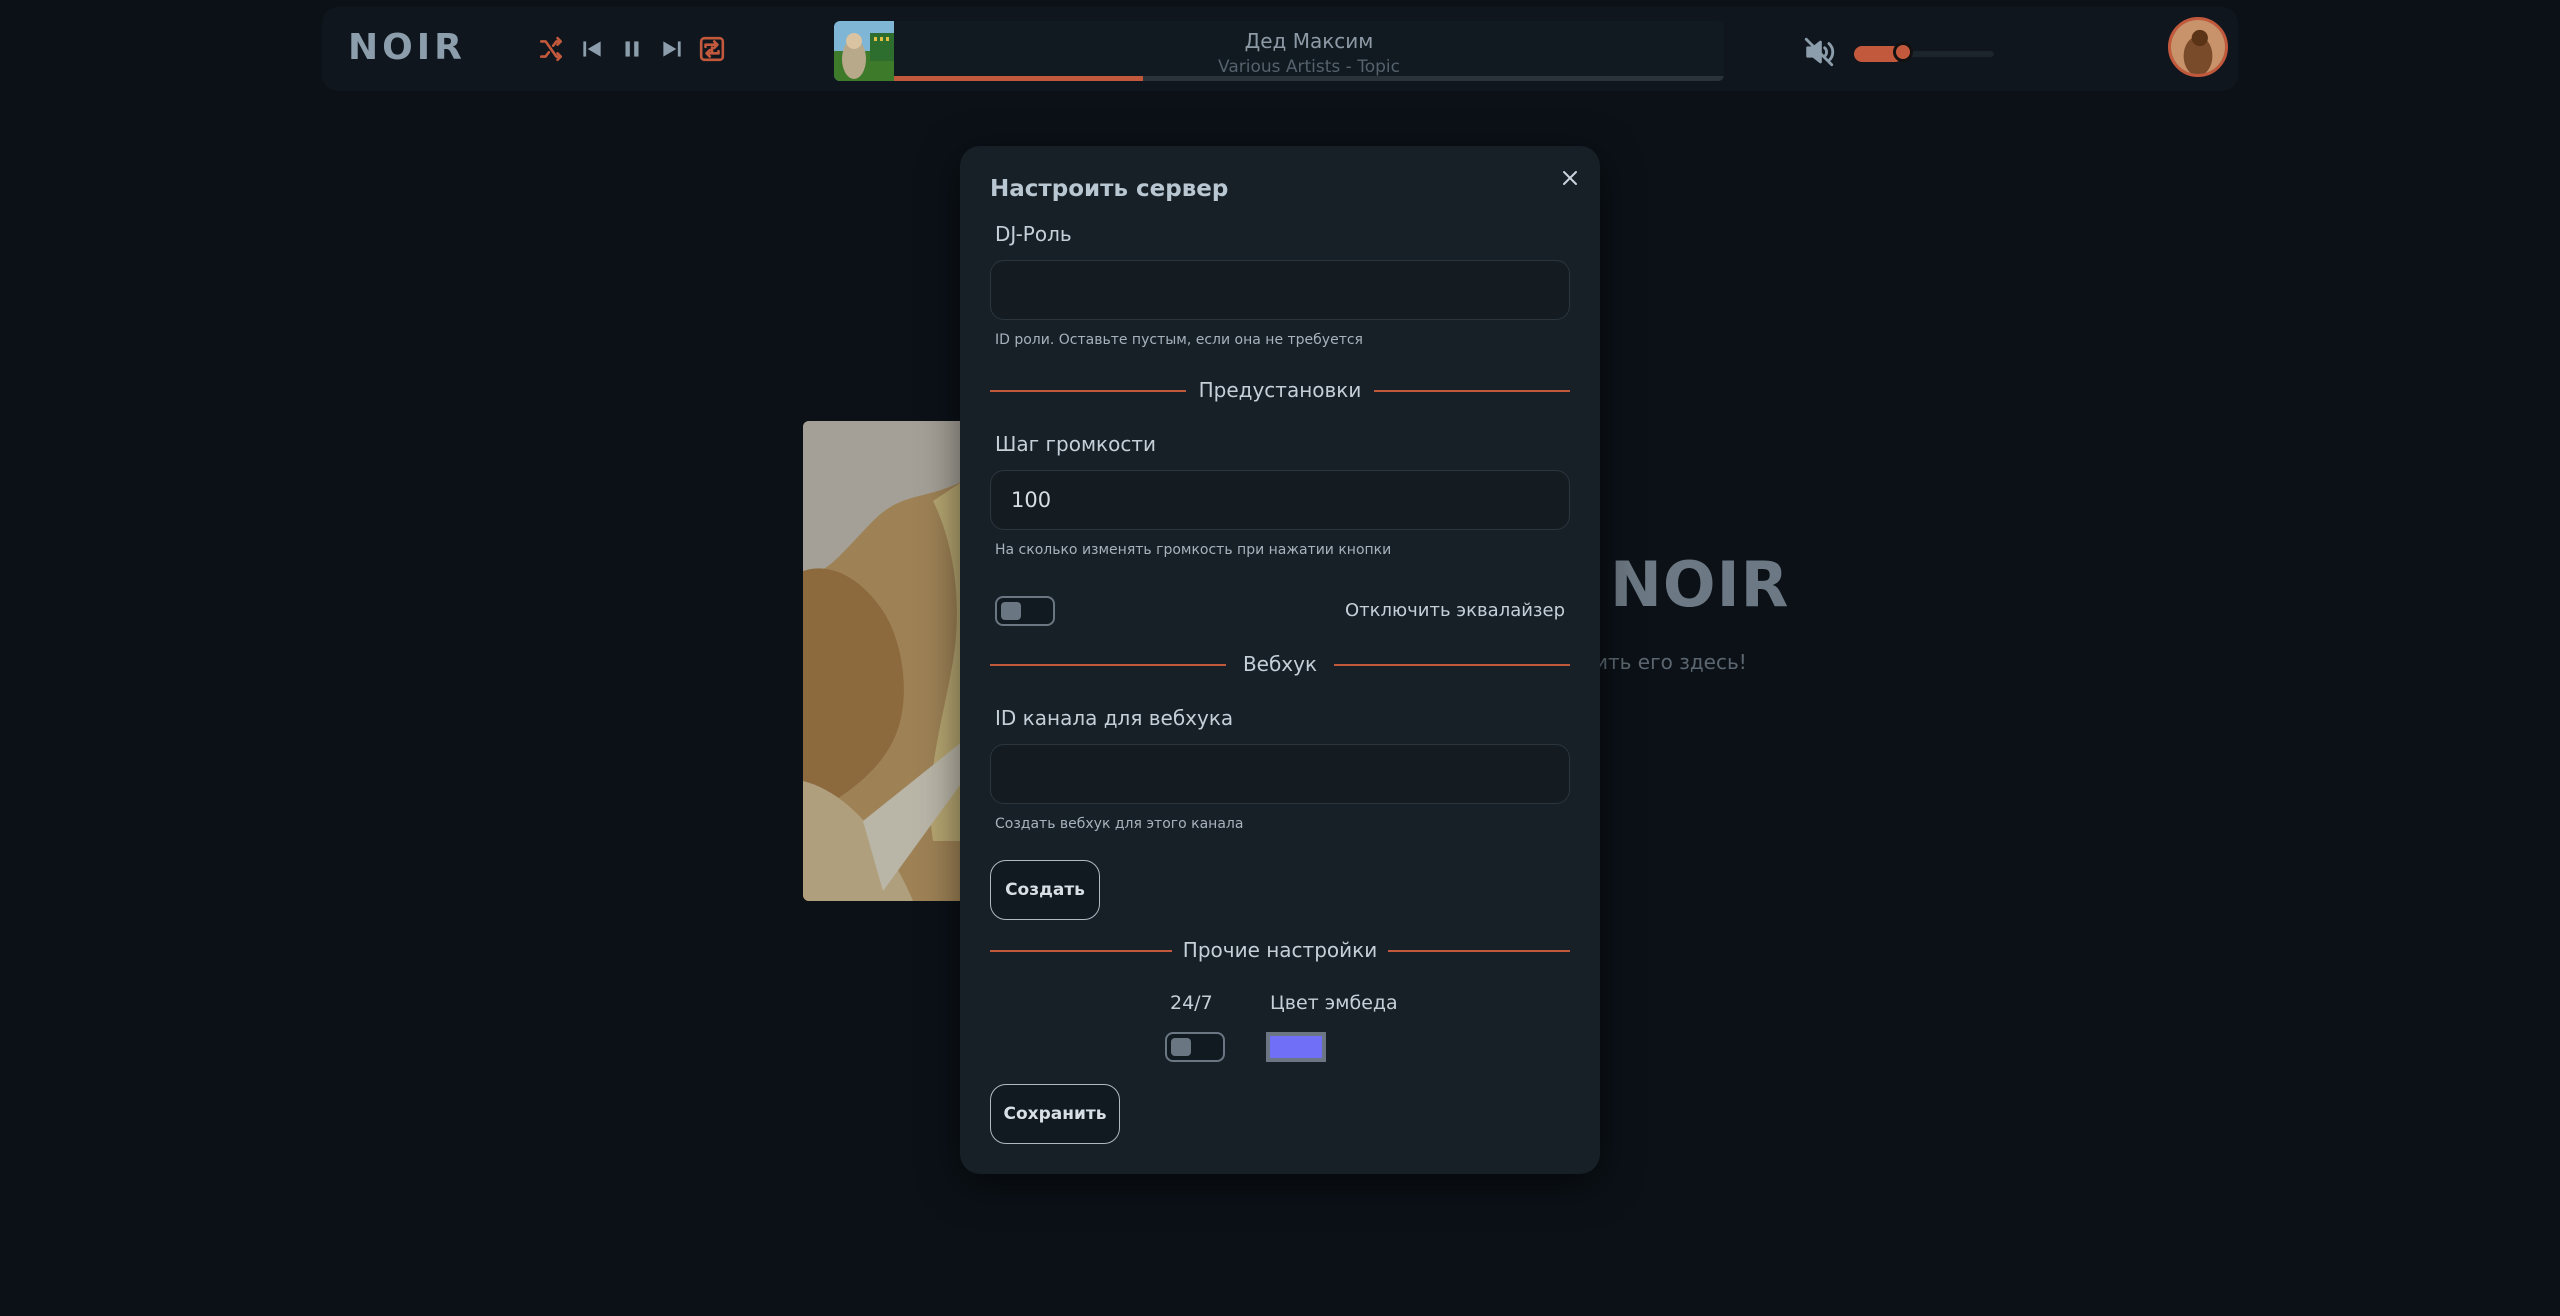 Image resolution: width=2560 pixels, height=1316 pixels. What do you see at coordinates (672, 49) in the screenshot?
I see `skip-forward-icon` at bounding box center [672, 49].